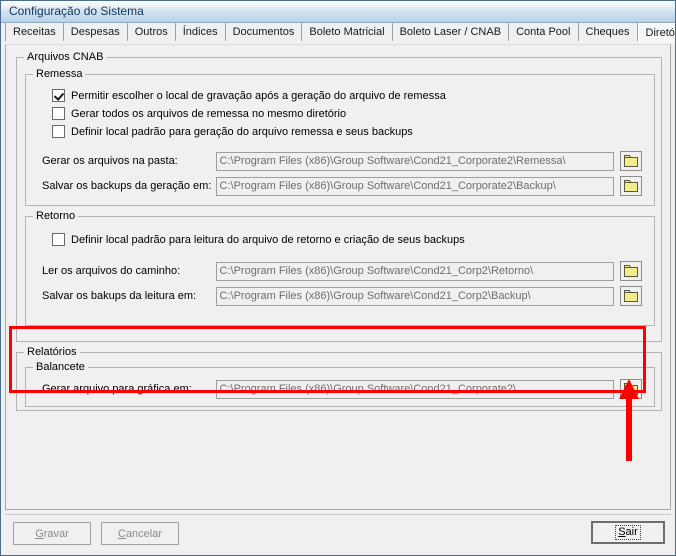  What do you see at coordinates (52, 352) in the screenshot?
I see `group-relatorios-caption: Relatórios` at bounding box center [52, 352].